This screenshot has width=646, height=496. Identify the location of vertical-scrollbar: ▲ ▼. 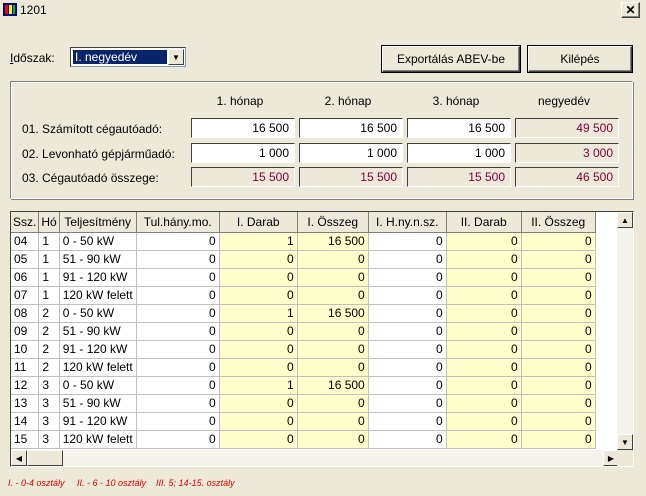
(625, 331).